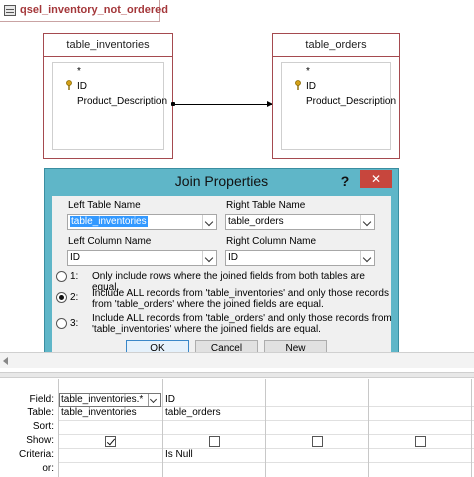  What do you see at coordinates (5, 361) in the screenshot?
I see `scroll-left-icon` at bounding box center [5, 361].